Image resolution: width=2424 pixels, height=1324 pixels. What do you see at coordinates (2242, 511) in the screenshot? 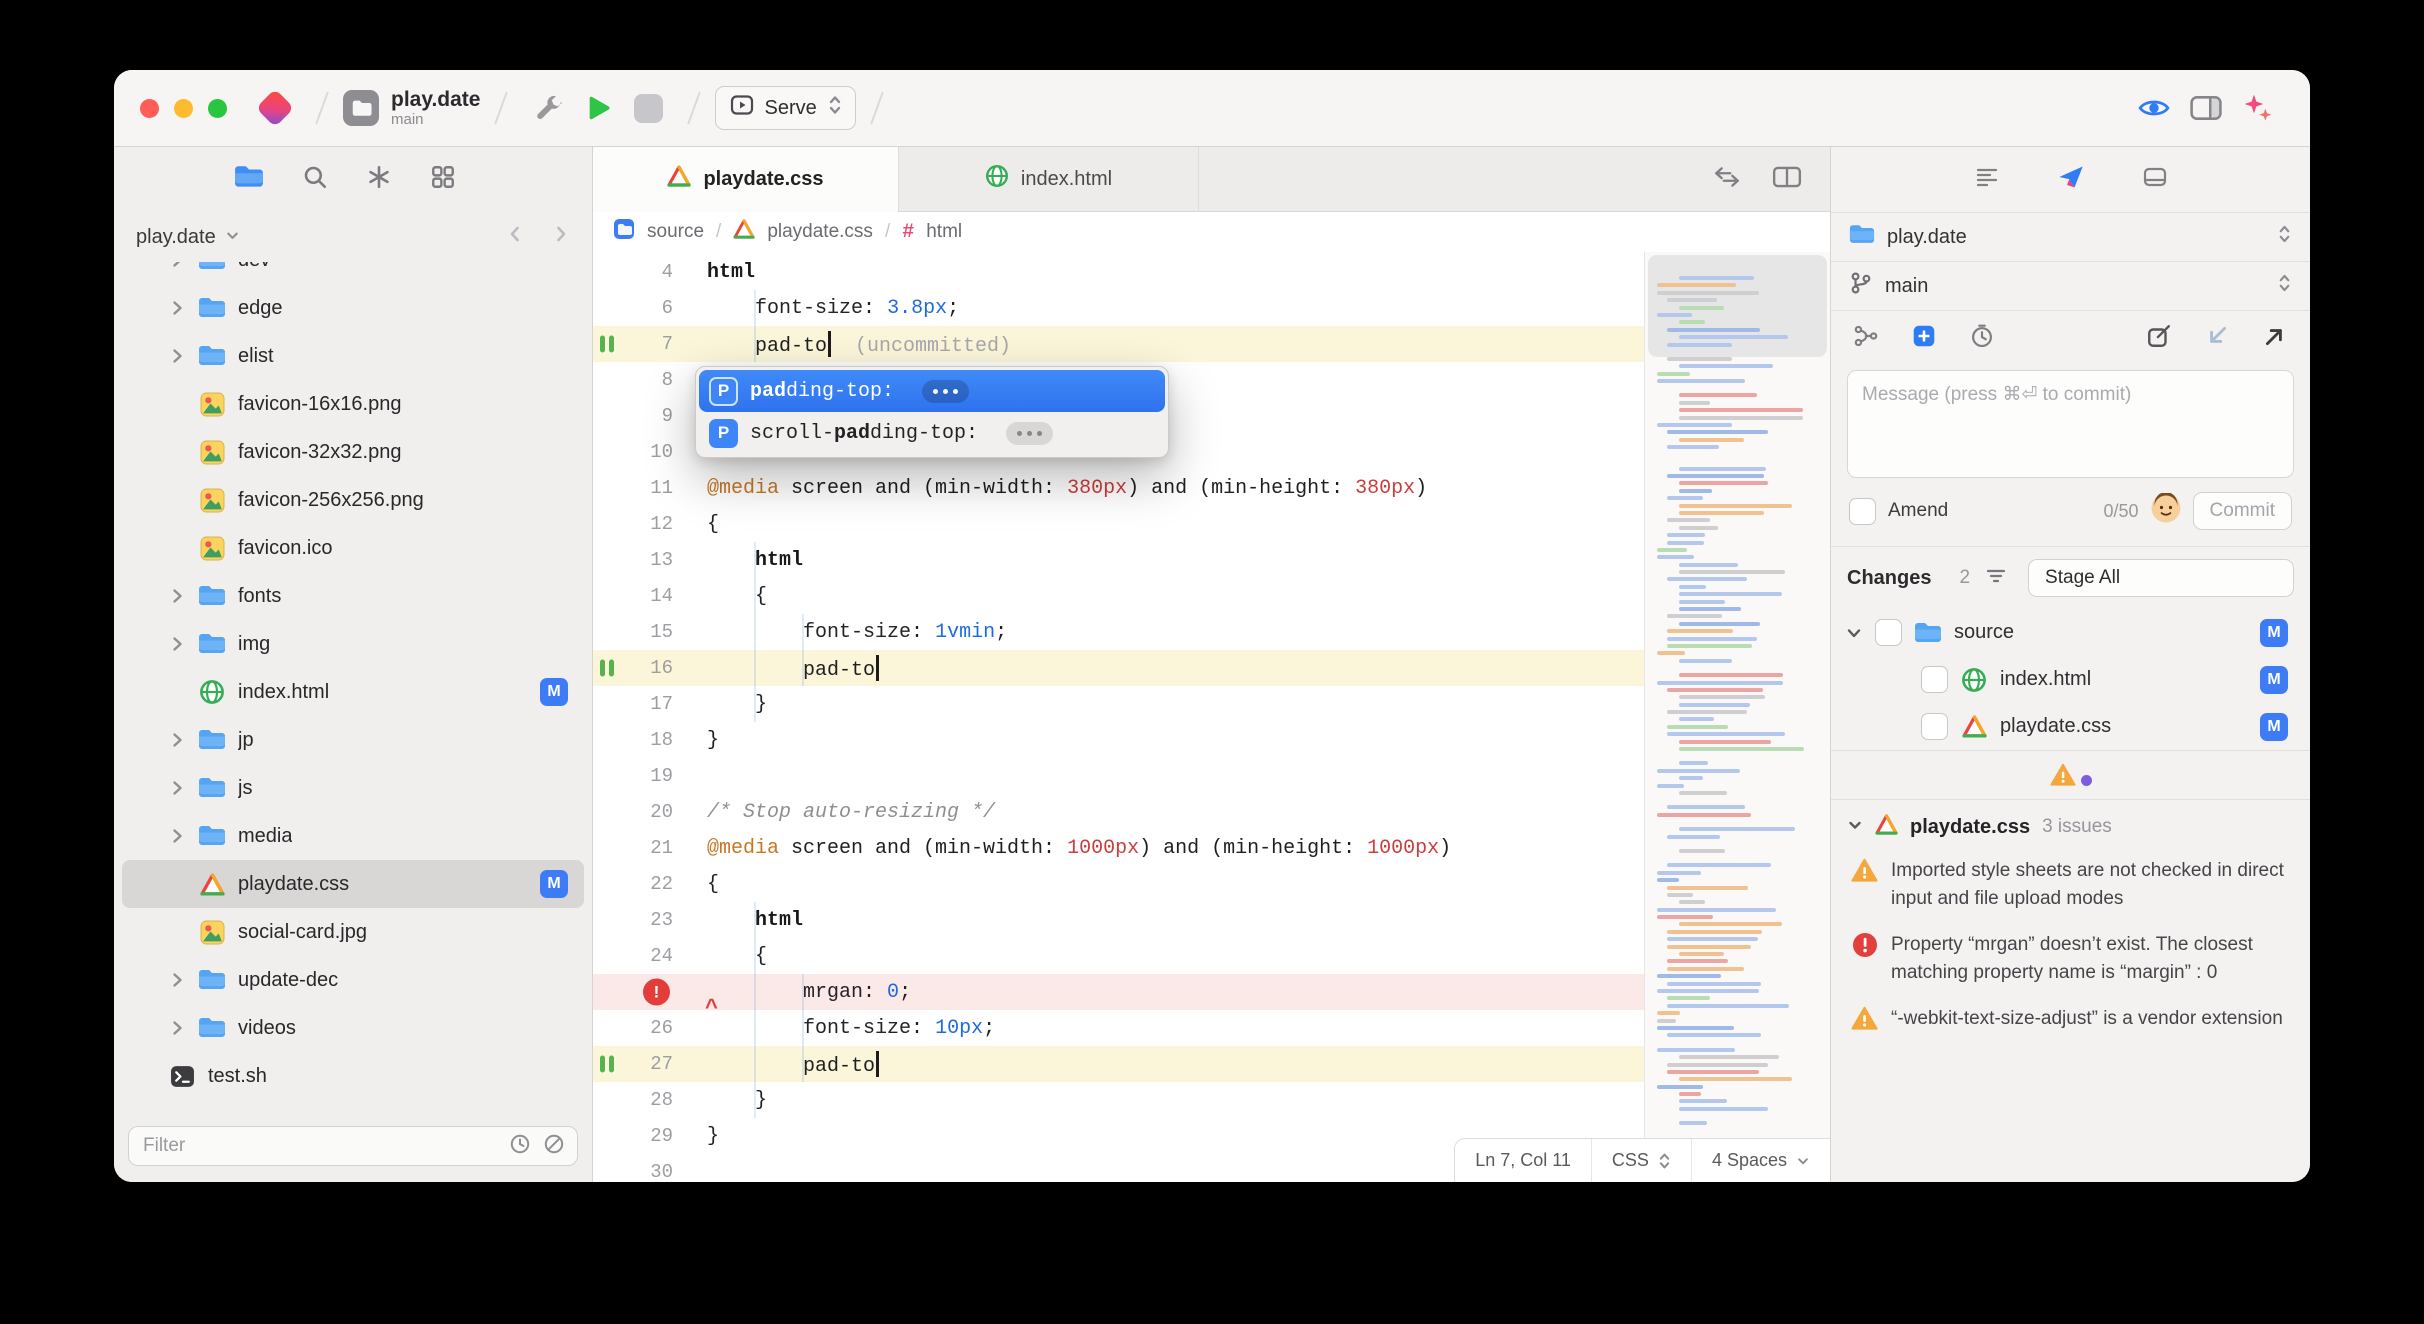
I see `commit-button: Commit` at bounding box center [2242, 511].